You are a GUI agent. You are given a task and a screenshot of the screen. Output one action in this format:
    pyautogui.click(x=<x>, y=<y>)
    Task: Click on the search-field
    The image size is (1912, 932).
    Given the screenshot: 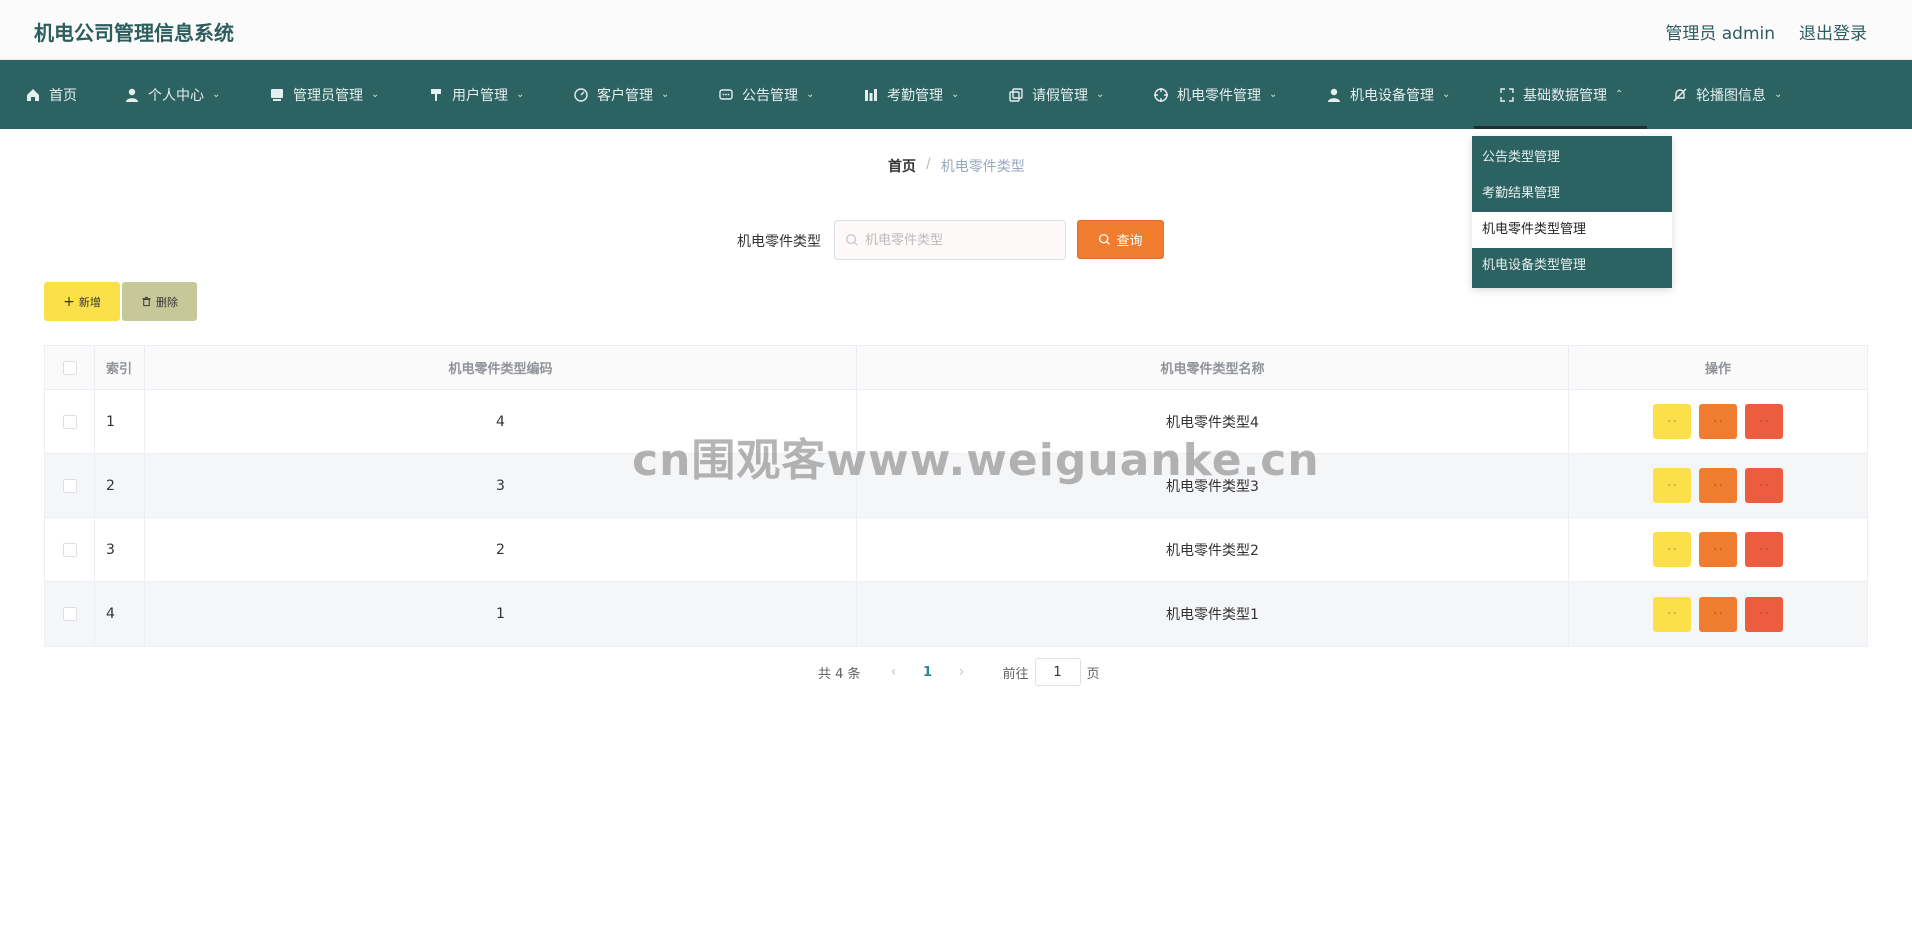 What is the action you would take?
    pyautogui.click(x=950, y=240)
    